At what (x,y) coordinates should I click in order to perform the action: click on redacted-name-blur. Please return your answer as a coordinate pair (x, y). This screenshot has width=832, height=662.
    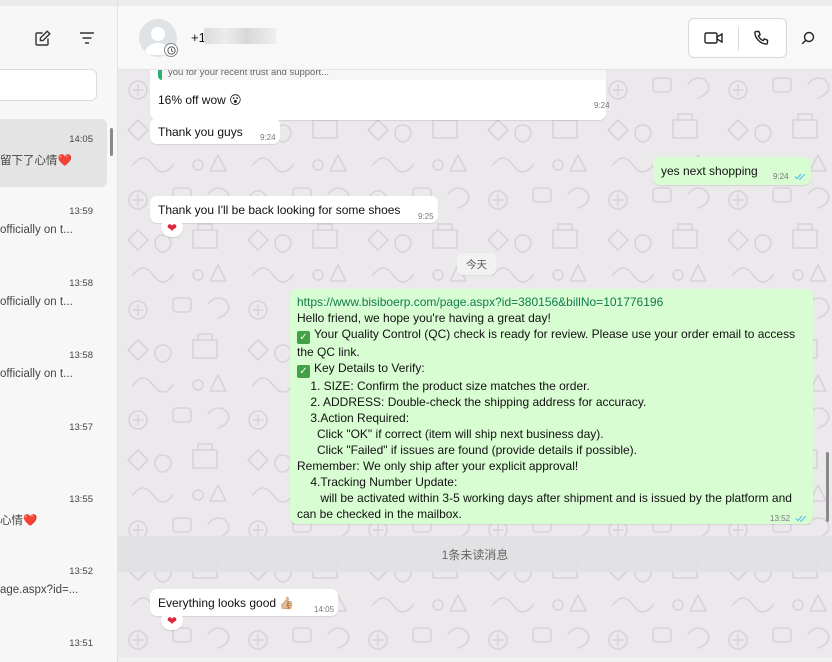
    Looking at the image, I should click on (240, 36).